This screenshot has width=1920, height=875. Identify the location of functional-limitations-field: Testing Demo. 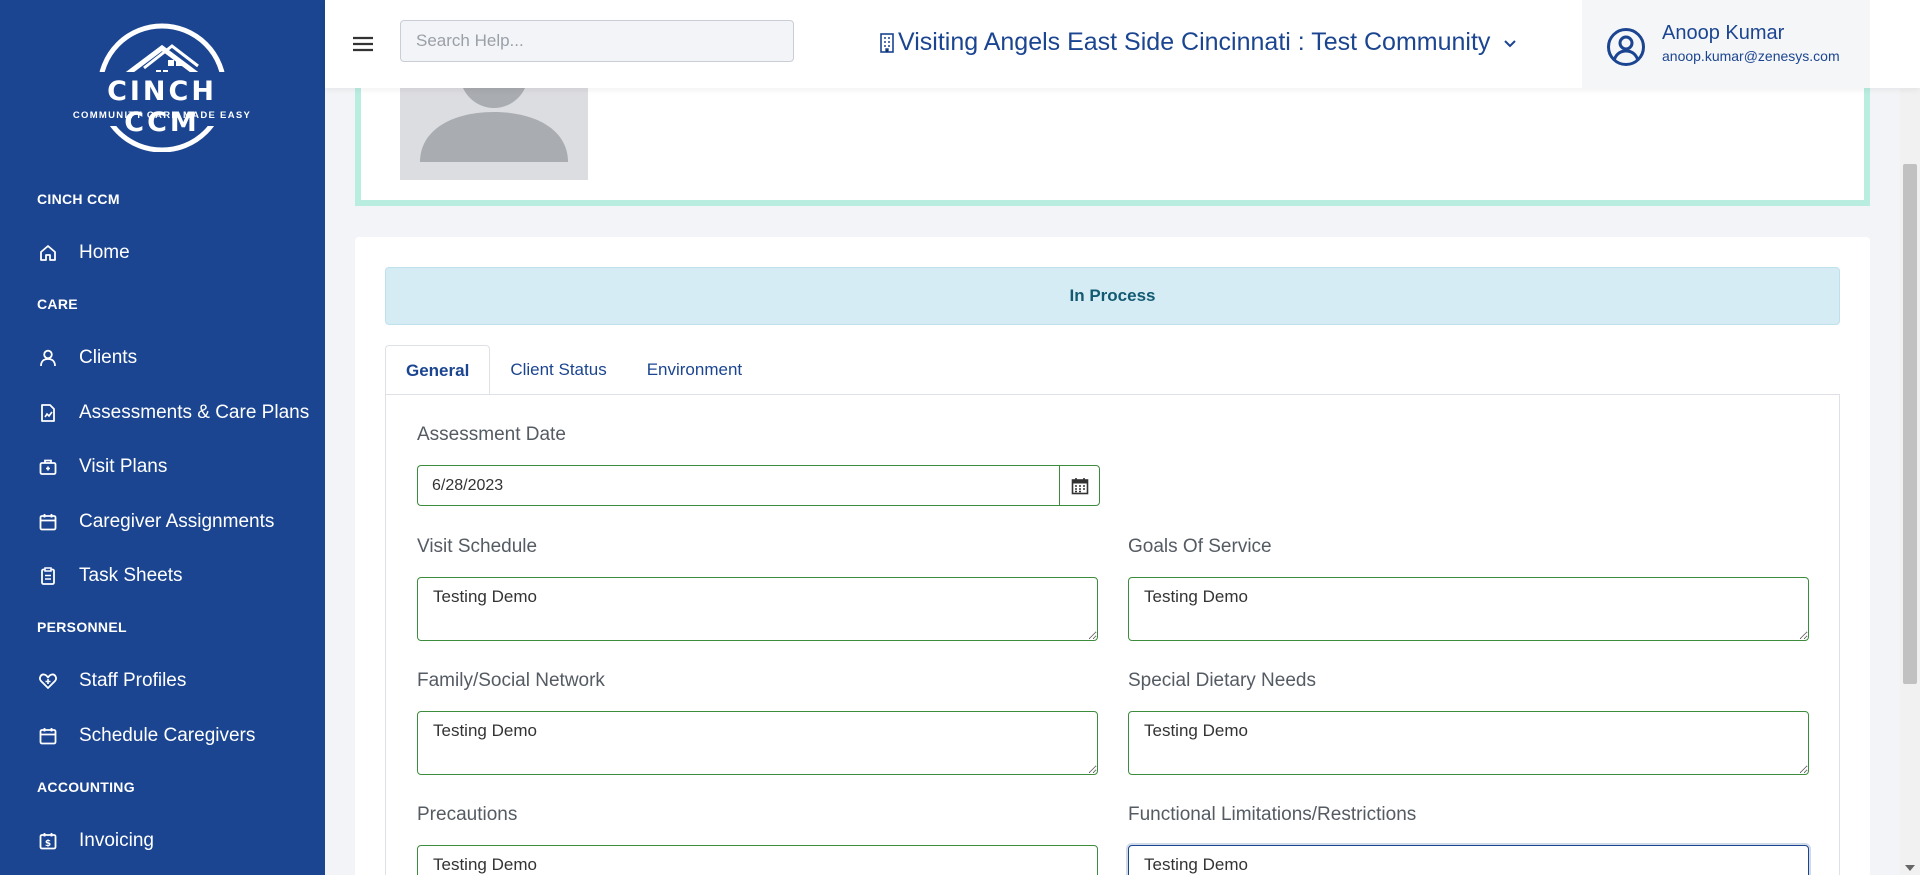
(1468, 860).